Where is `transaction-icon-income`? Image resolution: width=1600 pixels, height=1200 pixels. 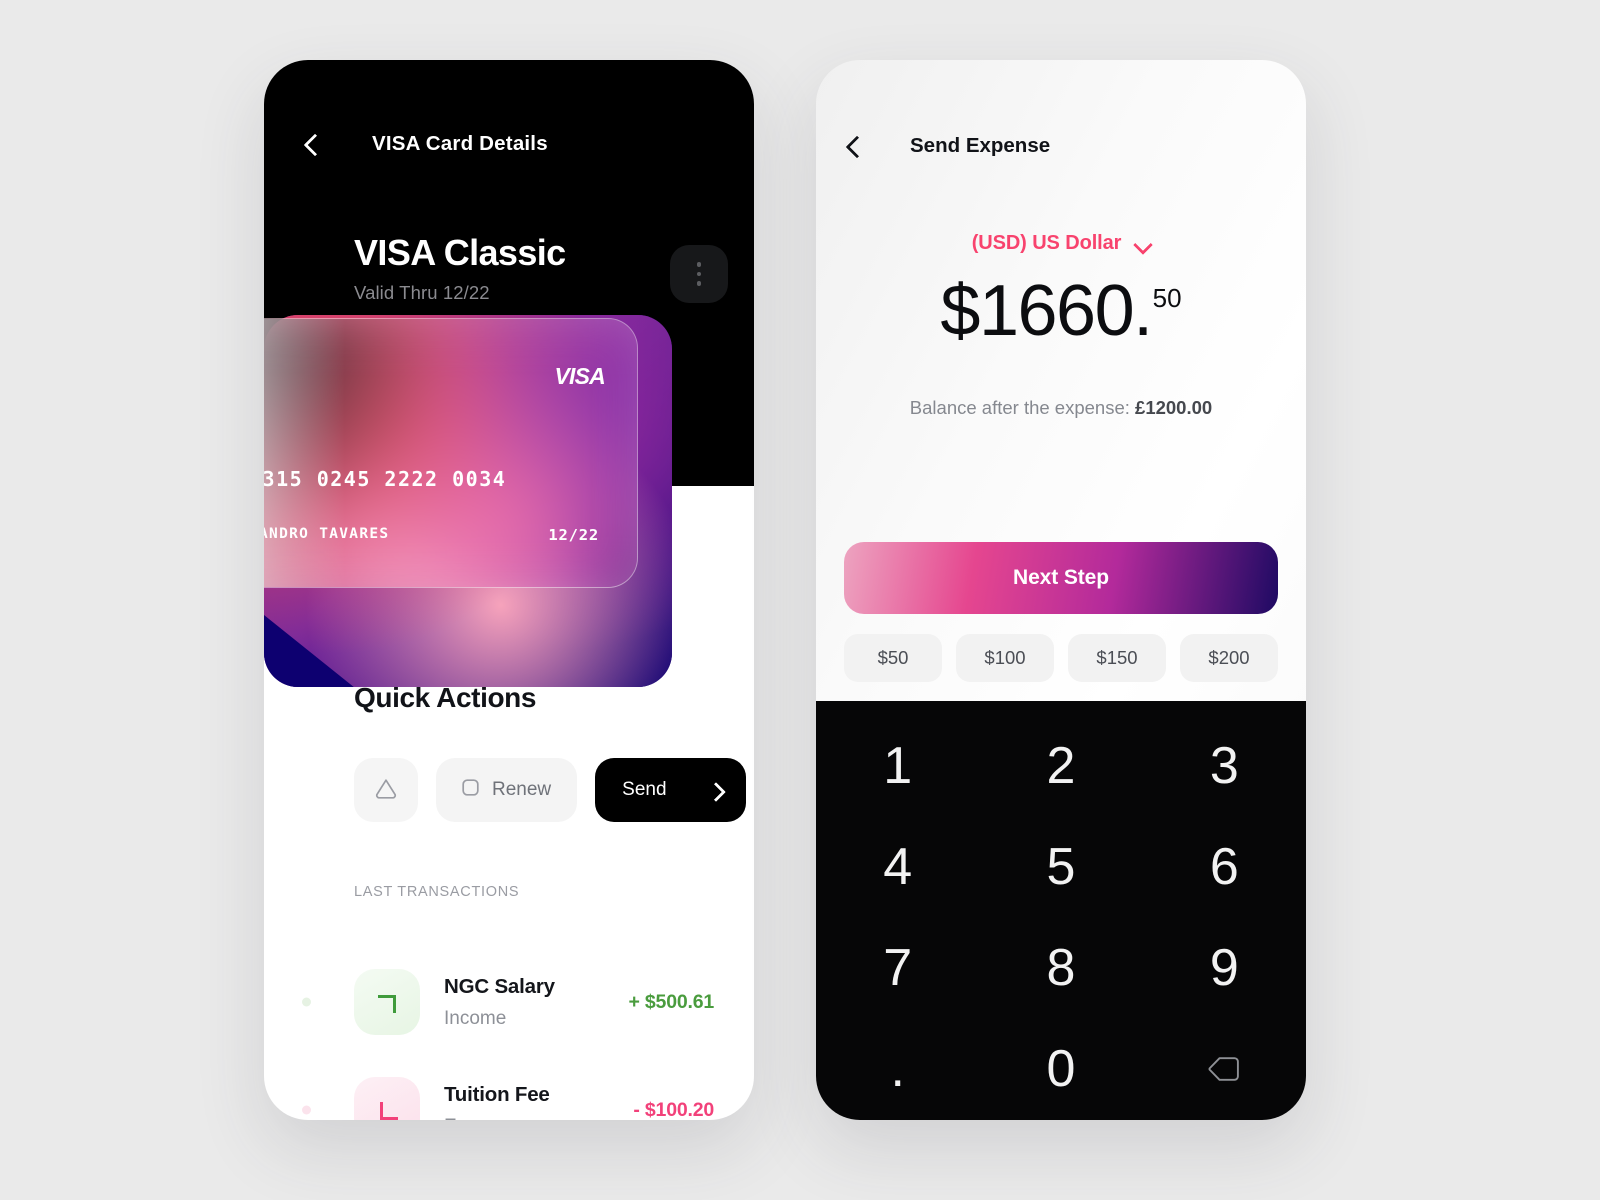
transaction-icon-income is located at coordinates (387, 1002).